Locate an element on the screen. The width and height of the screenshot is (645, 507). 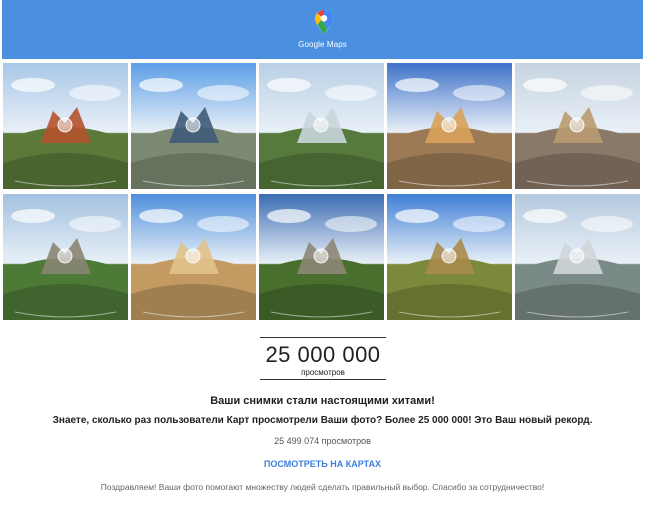
header-banner: Google Maps is located at coordinates (322, 29).